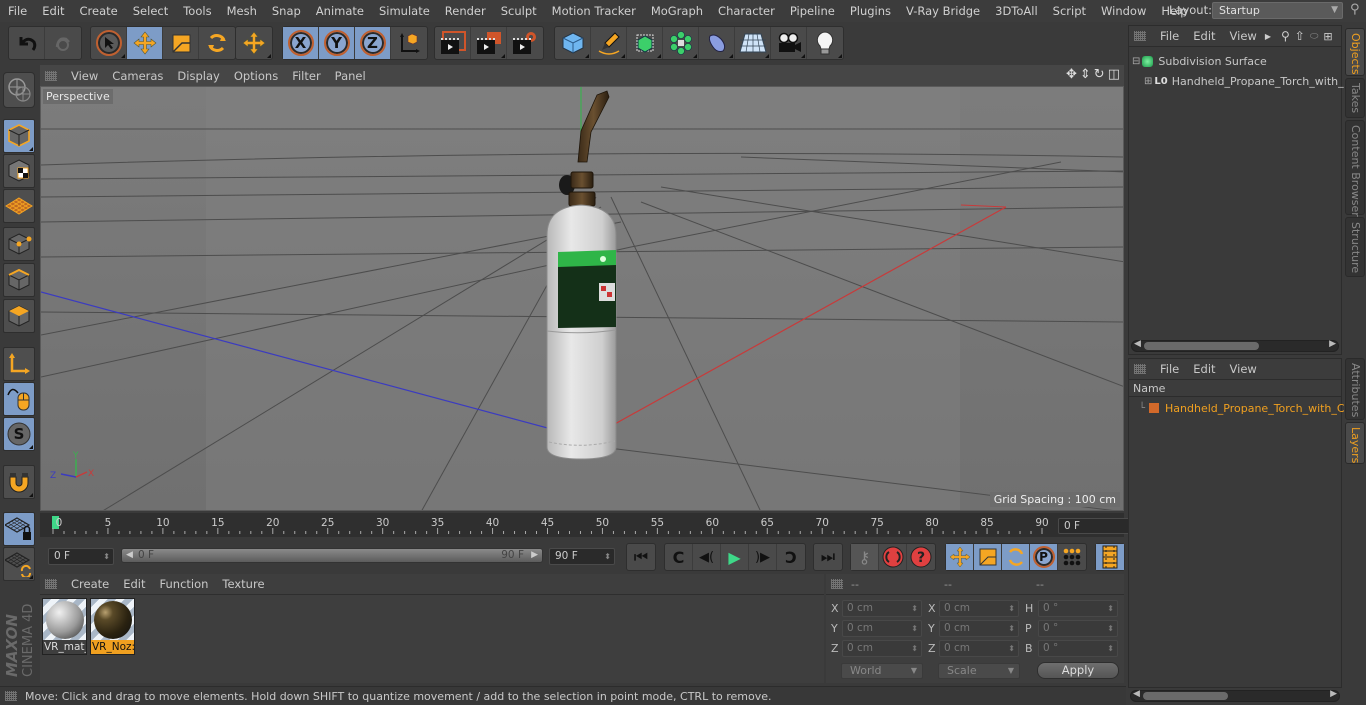  I want to click on pos-x-field: 0 cm ⬍, so click(882, 608).